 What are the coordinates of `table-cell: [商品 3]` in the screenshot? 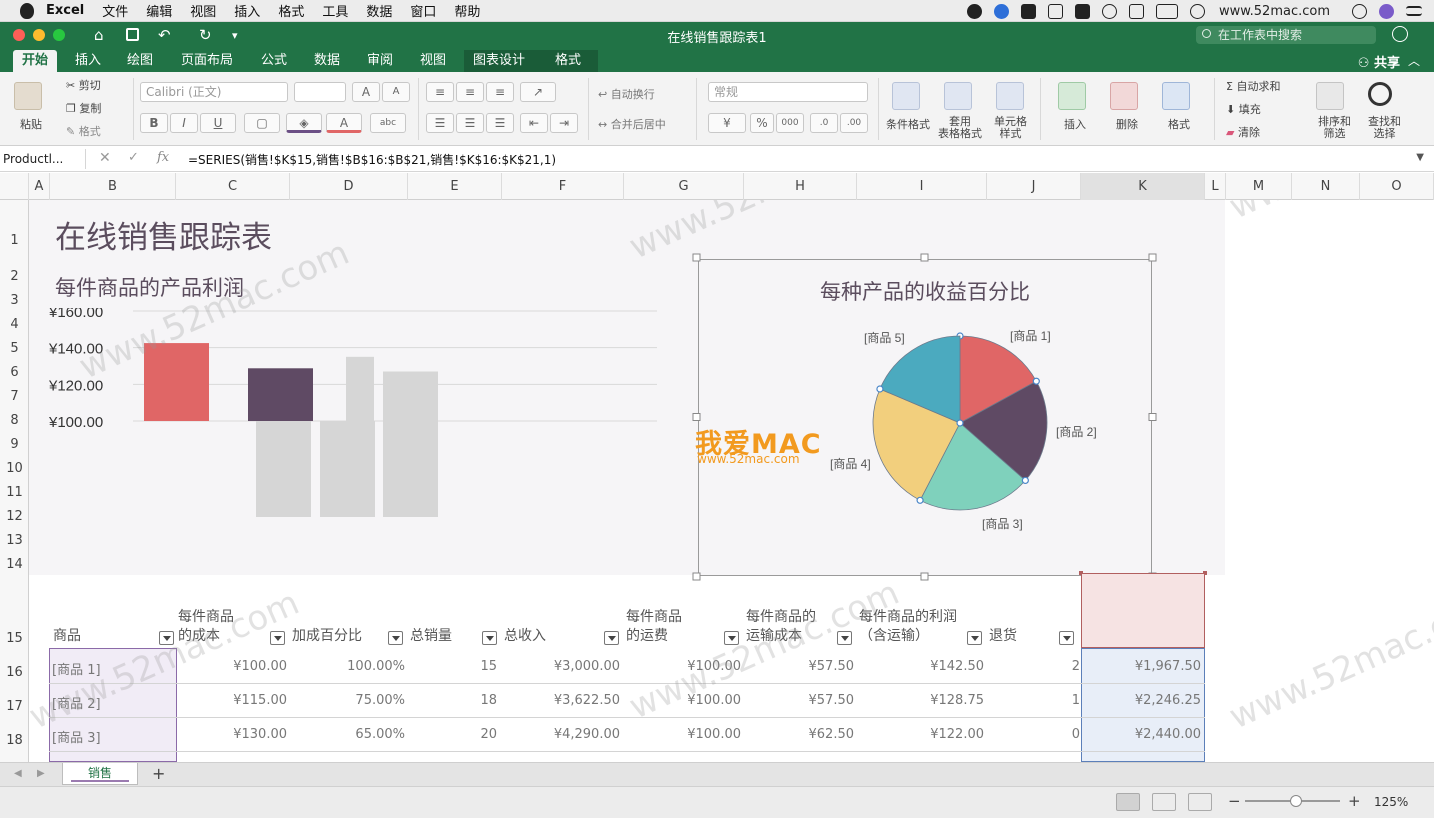 It's located at (76, 736).